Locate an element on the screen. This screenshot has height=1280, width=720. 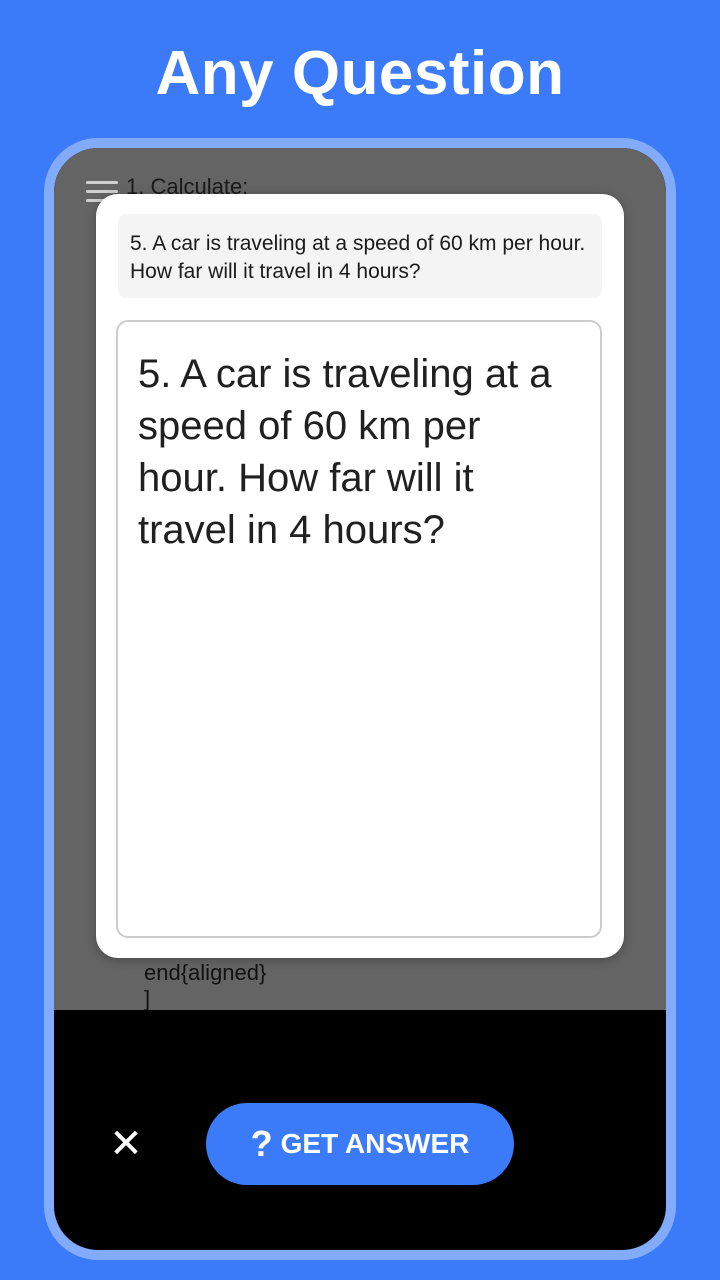
get-answer-button: ? GET ANSWER is located at coordinates (360, 1144).